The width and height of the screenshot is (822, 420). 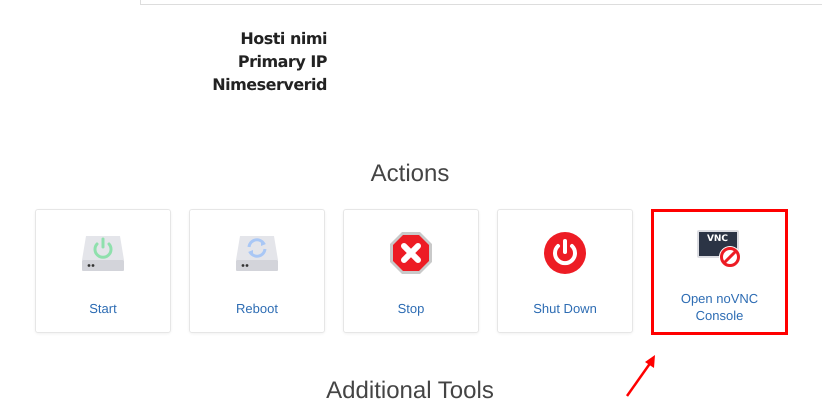 I want to click on power-drive-icon, so click(x=103, y=253).